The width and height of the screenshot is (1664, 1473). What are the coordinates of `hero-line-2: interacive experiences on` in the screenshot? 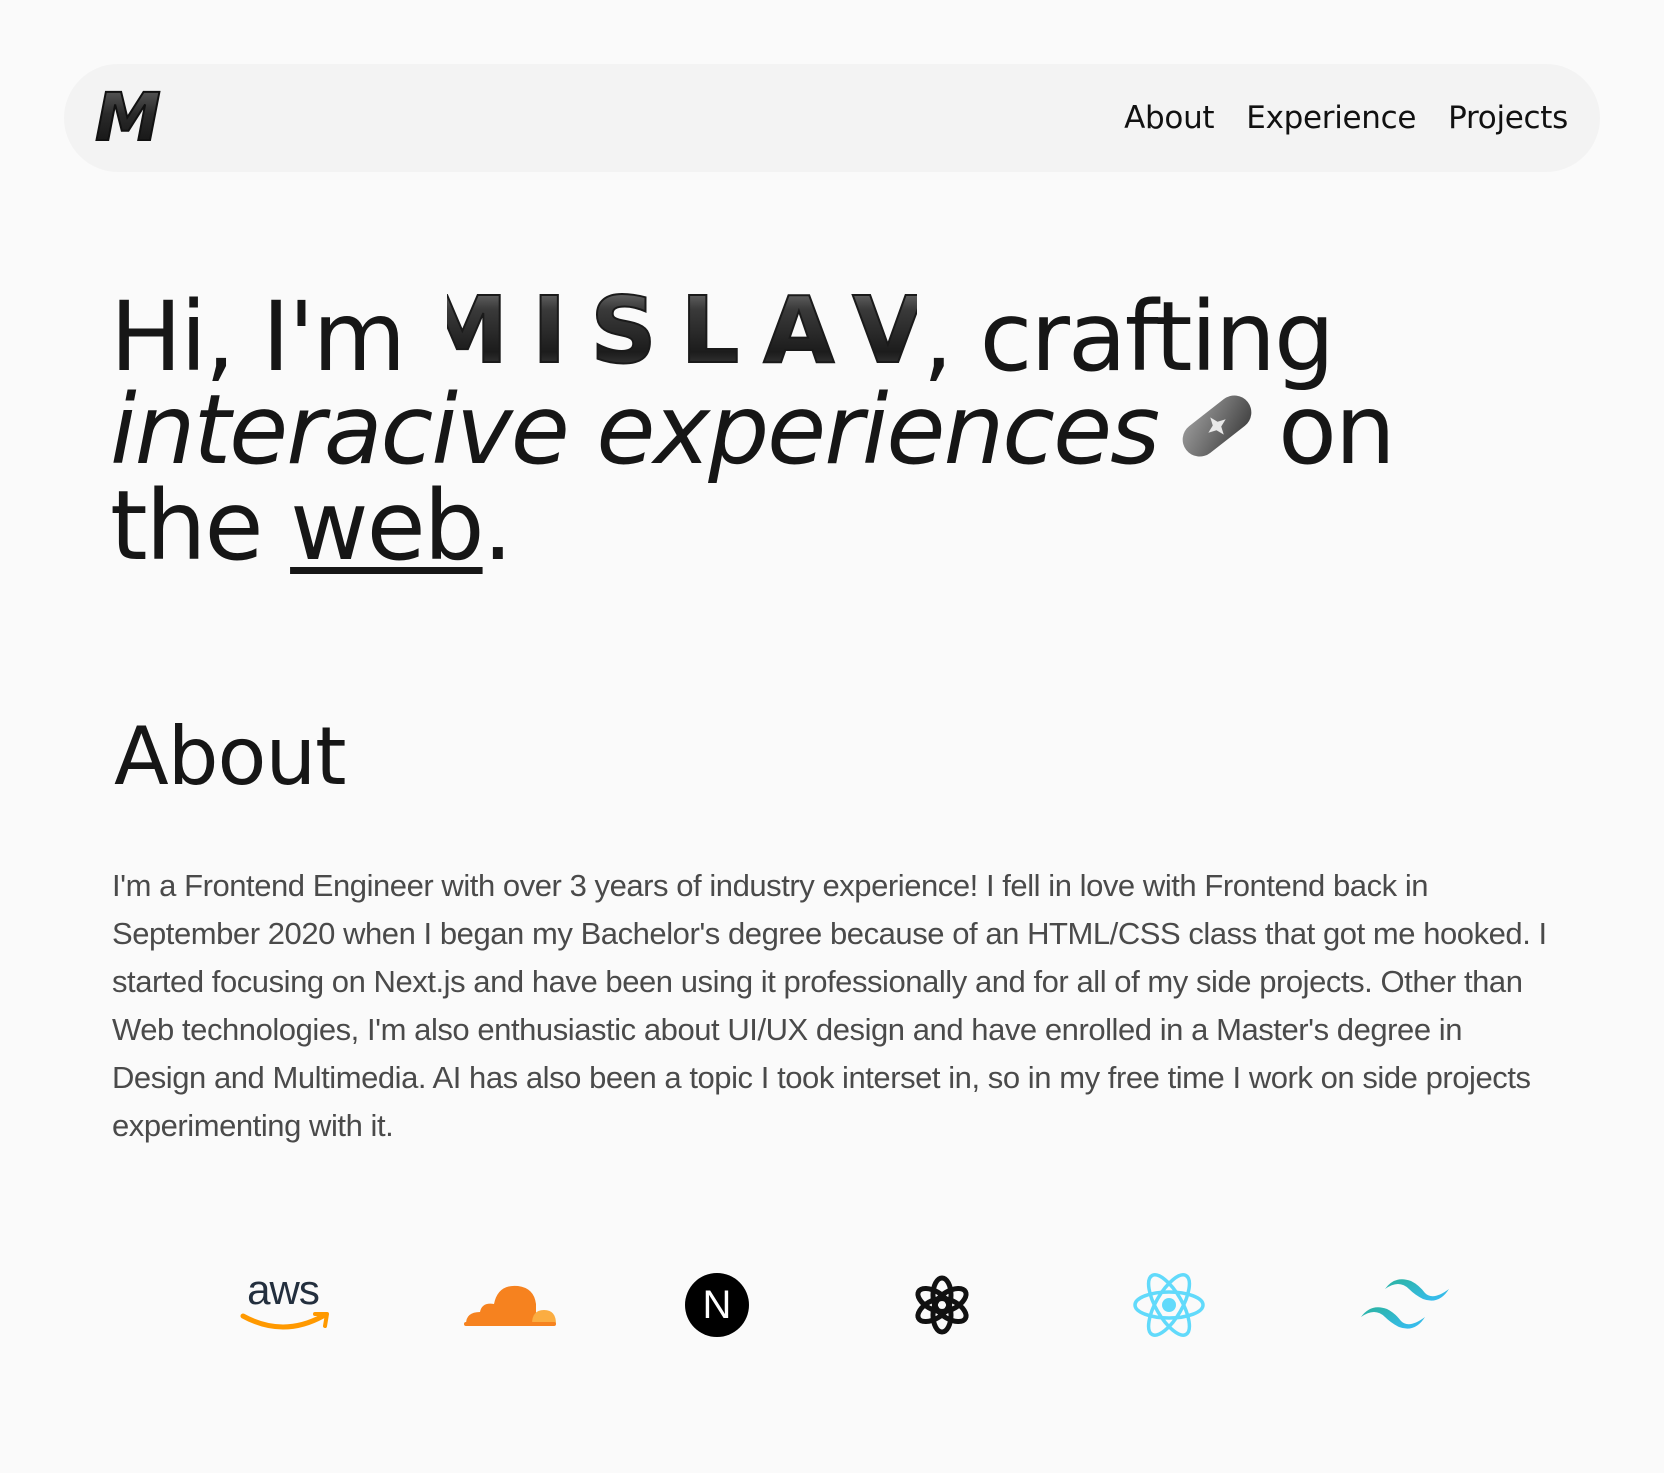 It's located at (835, 430).